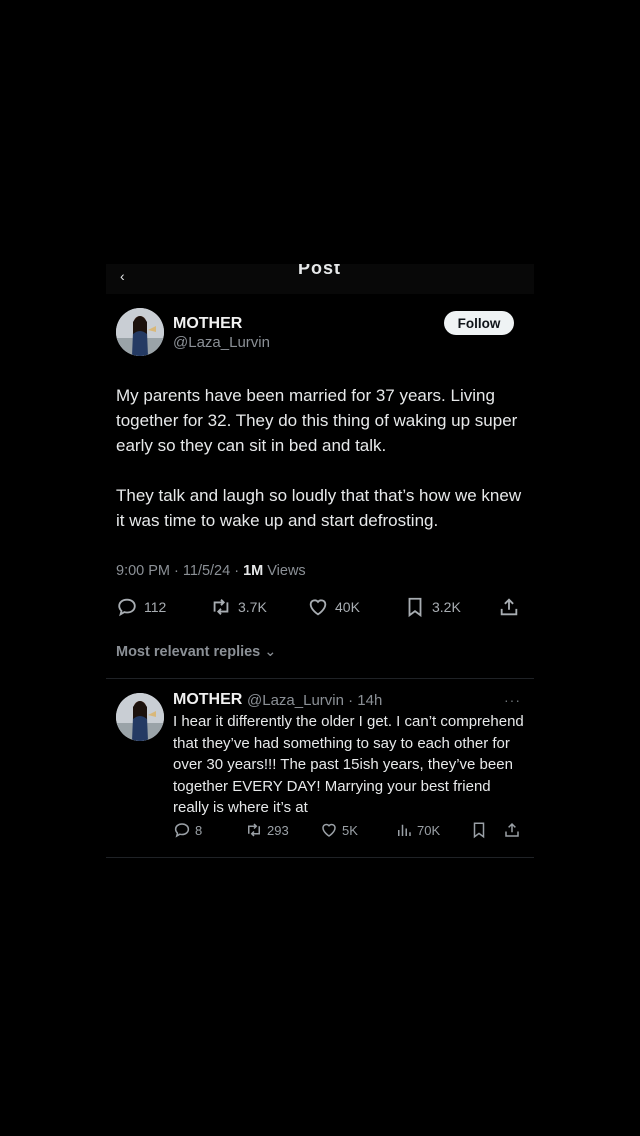  I want to click on back-arrow-icon: ‹, so click(122, 276).